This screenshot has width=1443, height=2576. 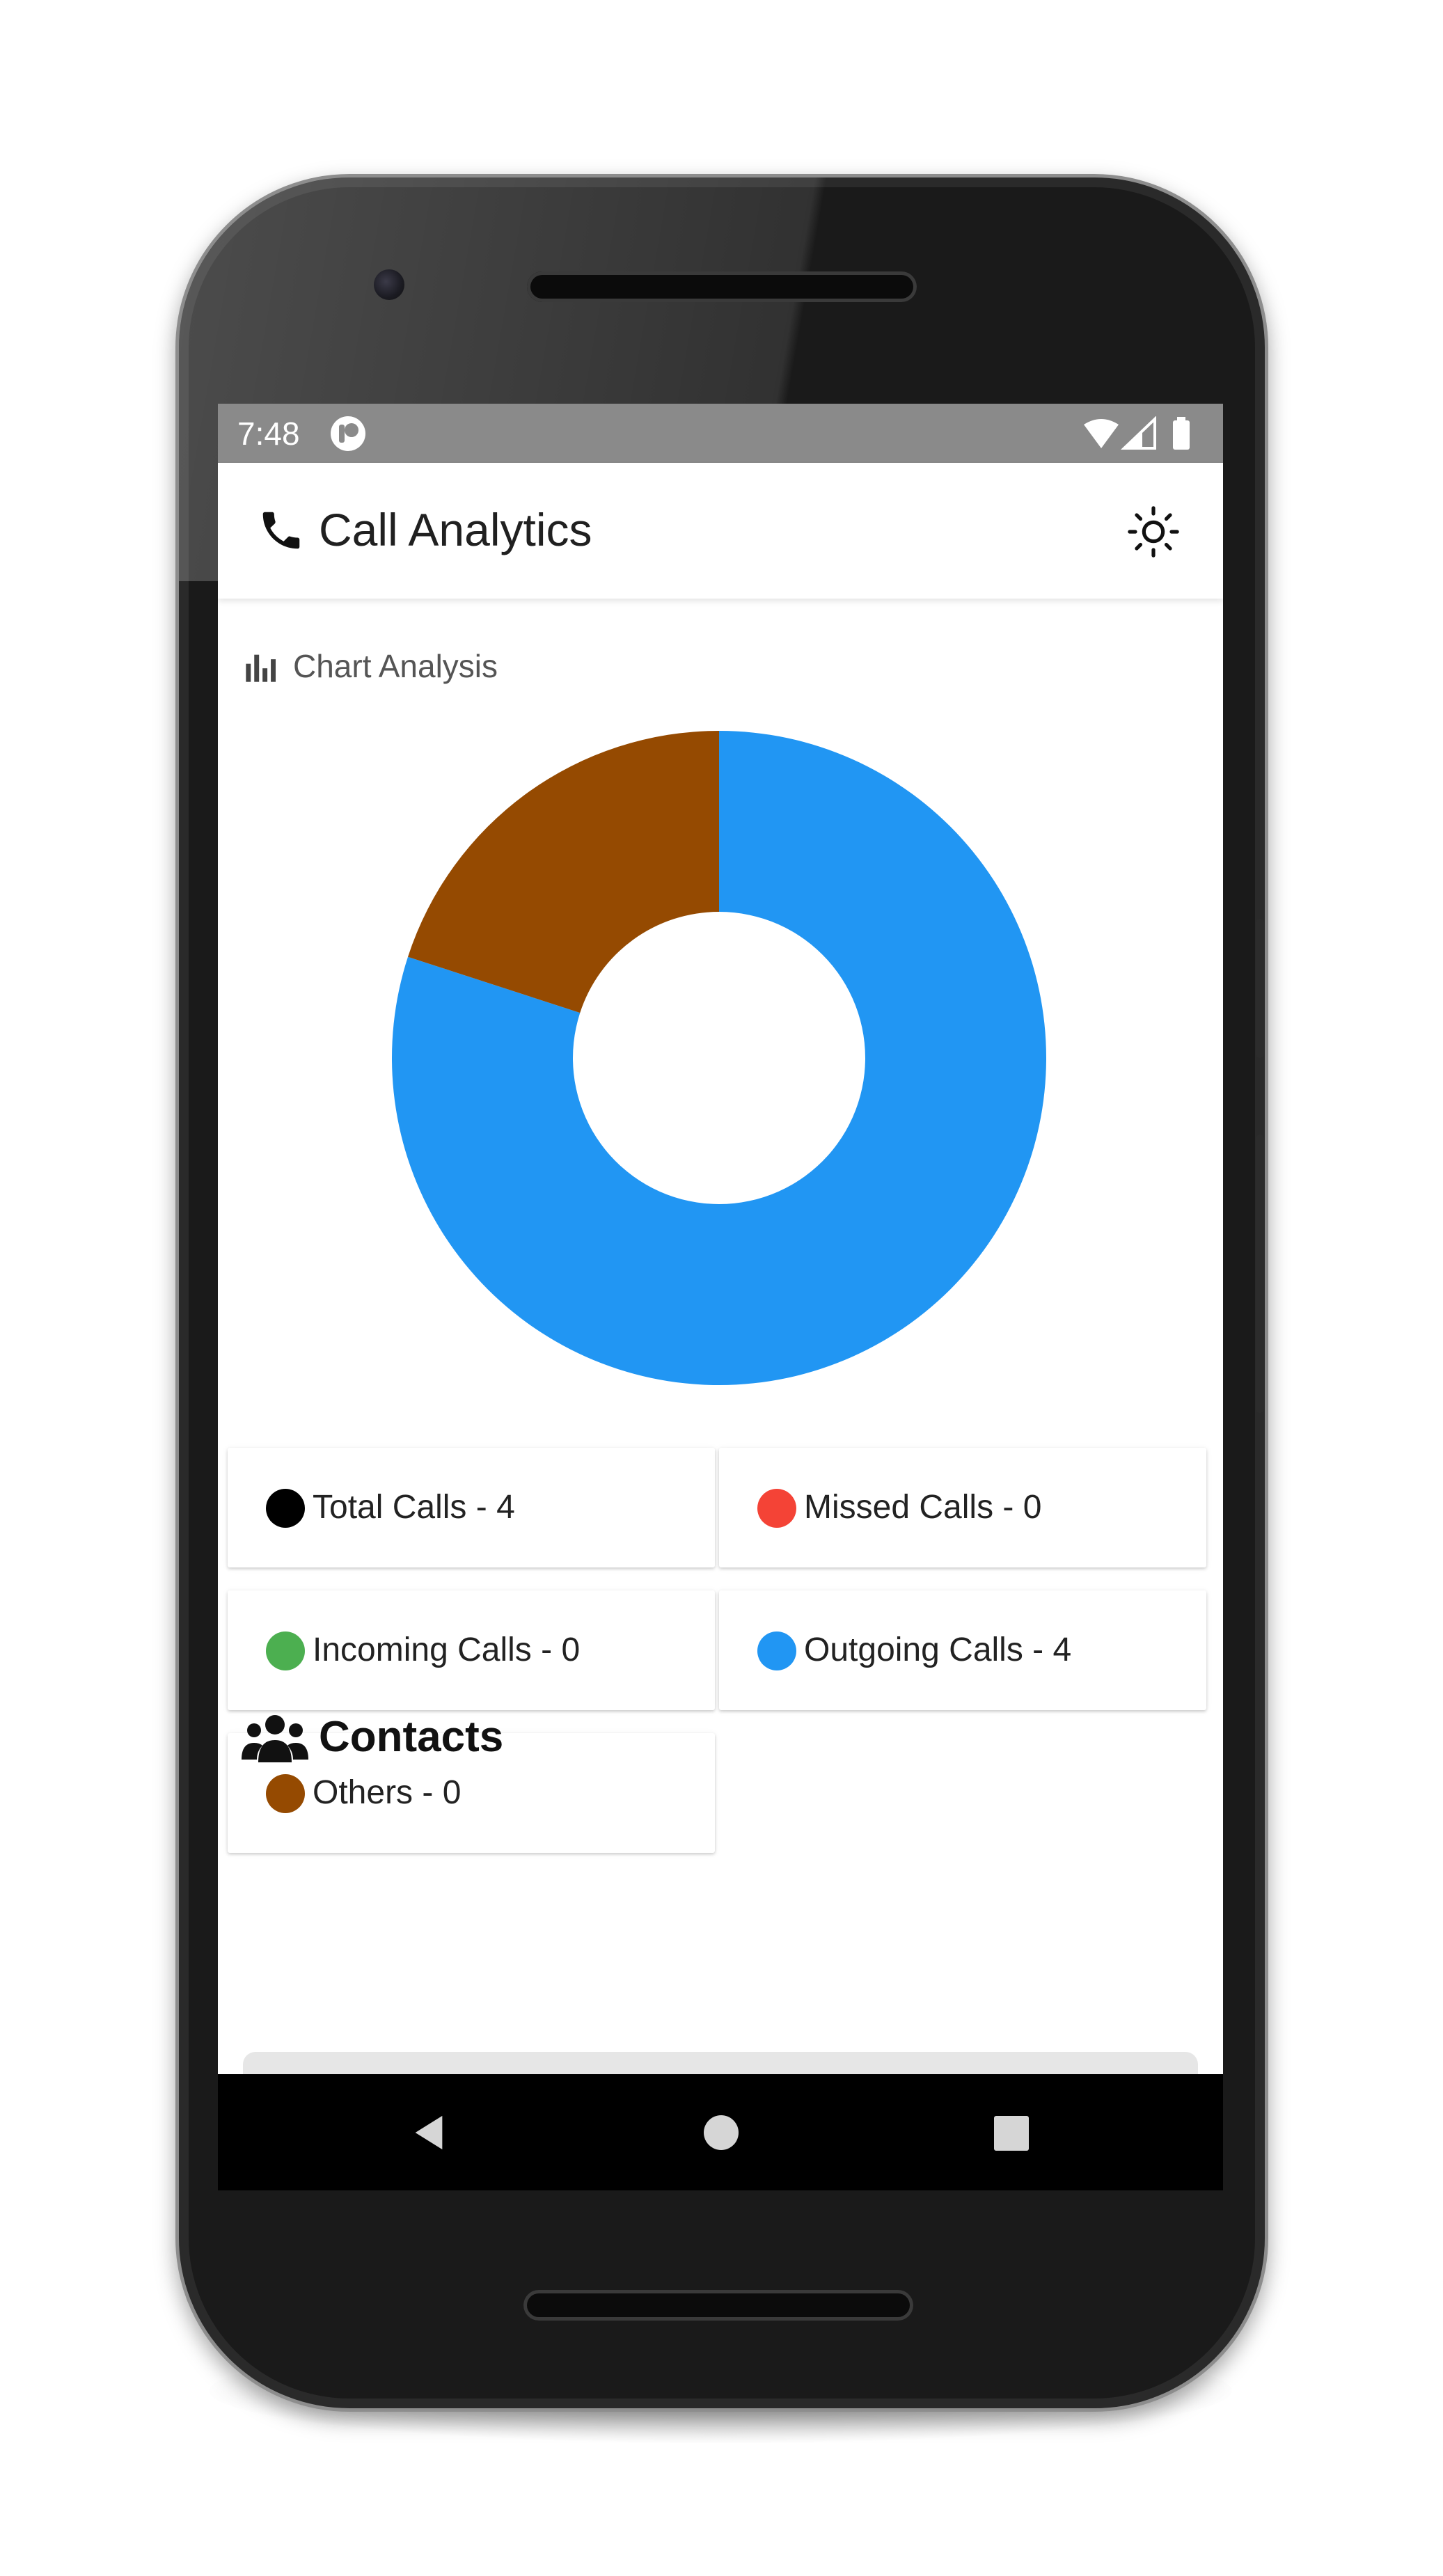 I want to click on wifi-icon, so click(x=1101, y=433).